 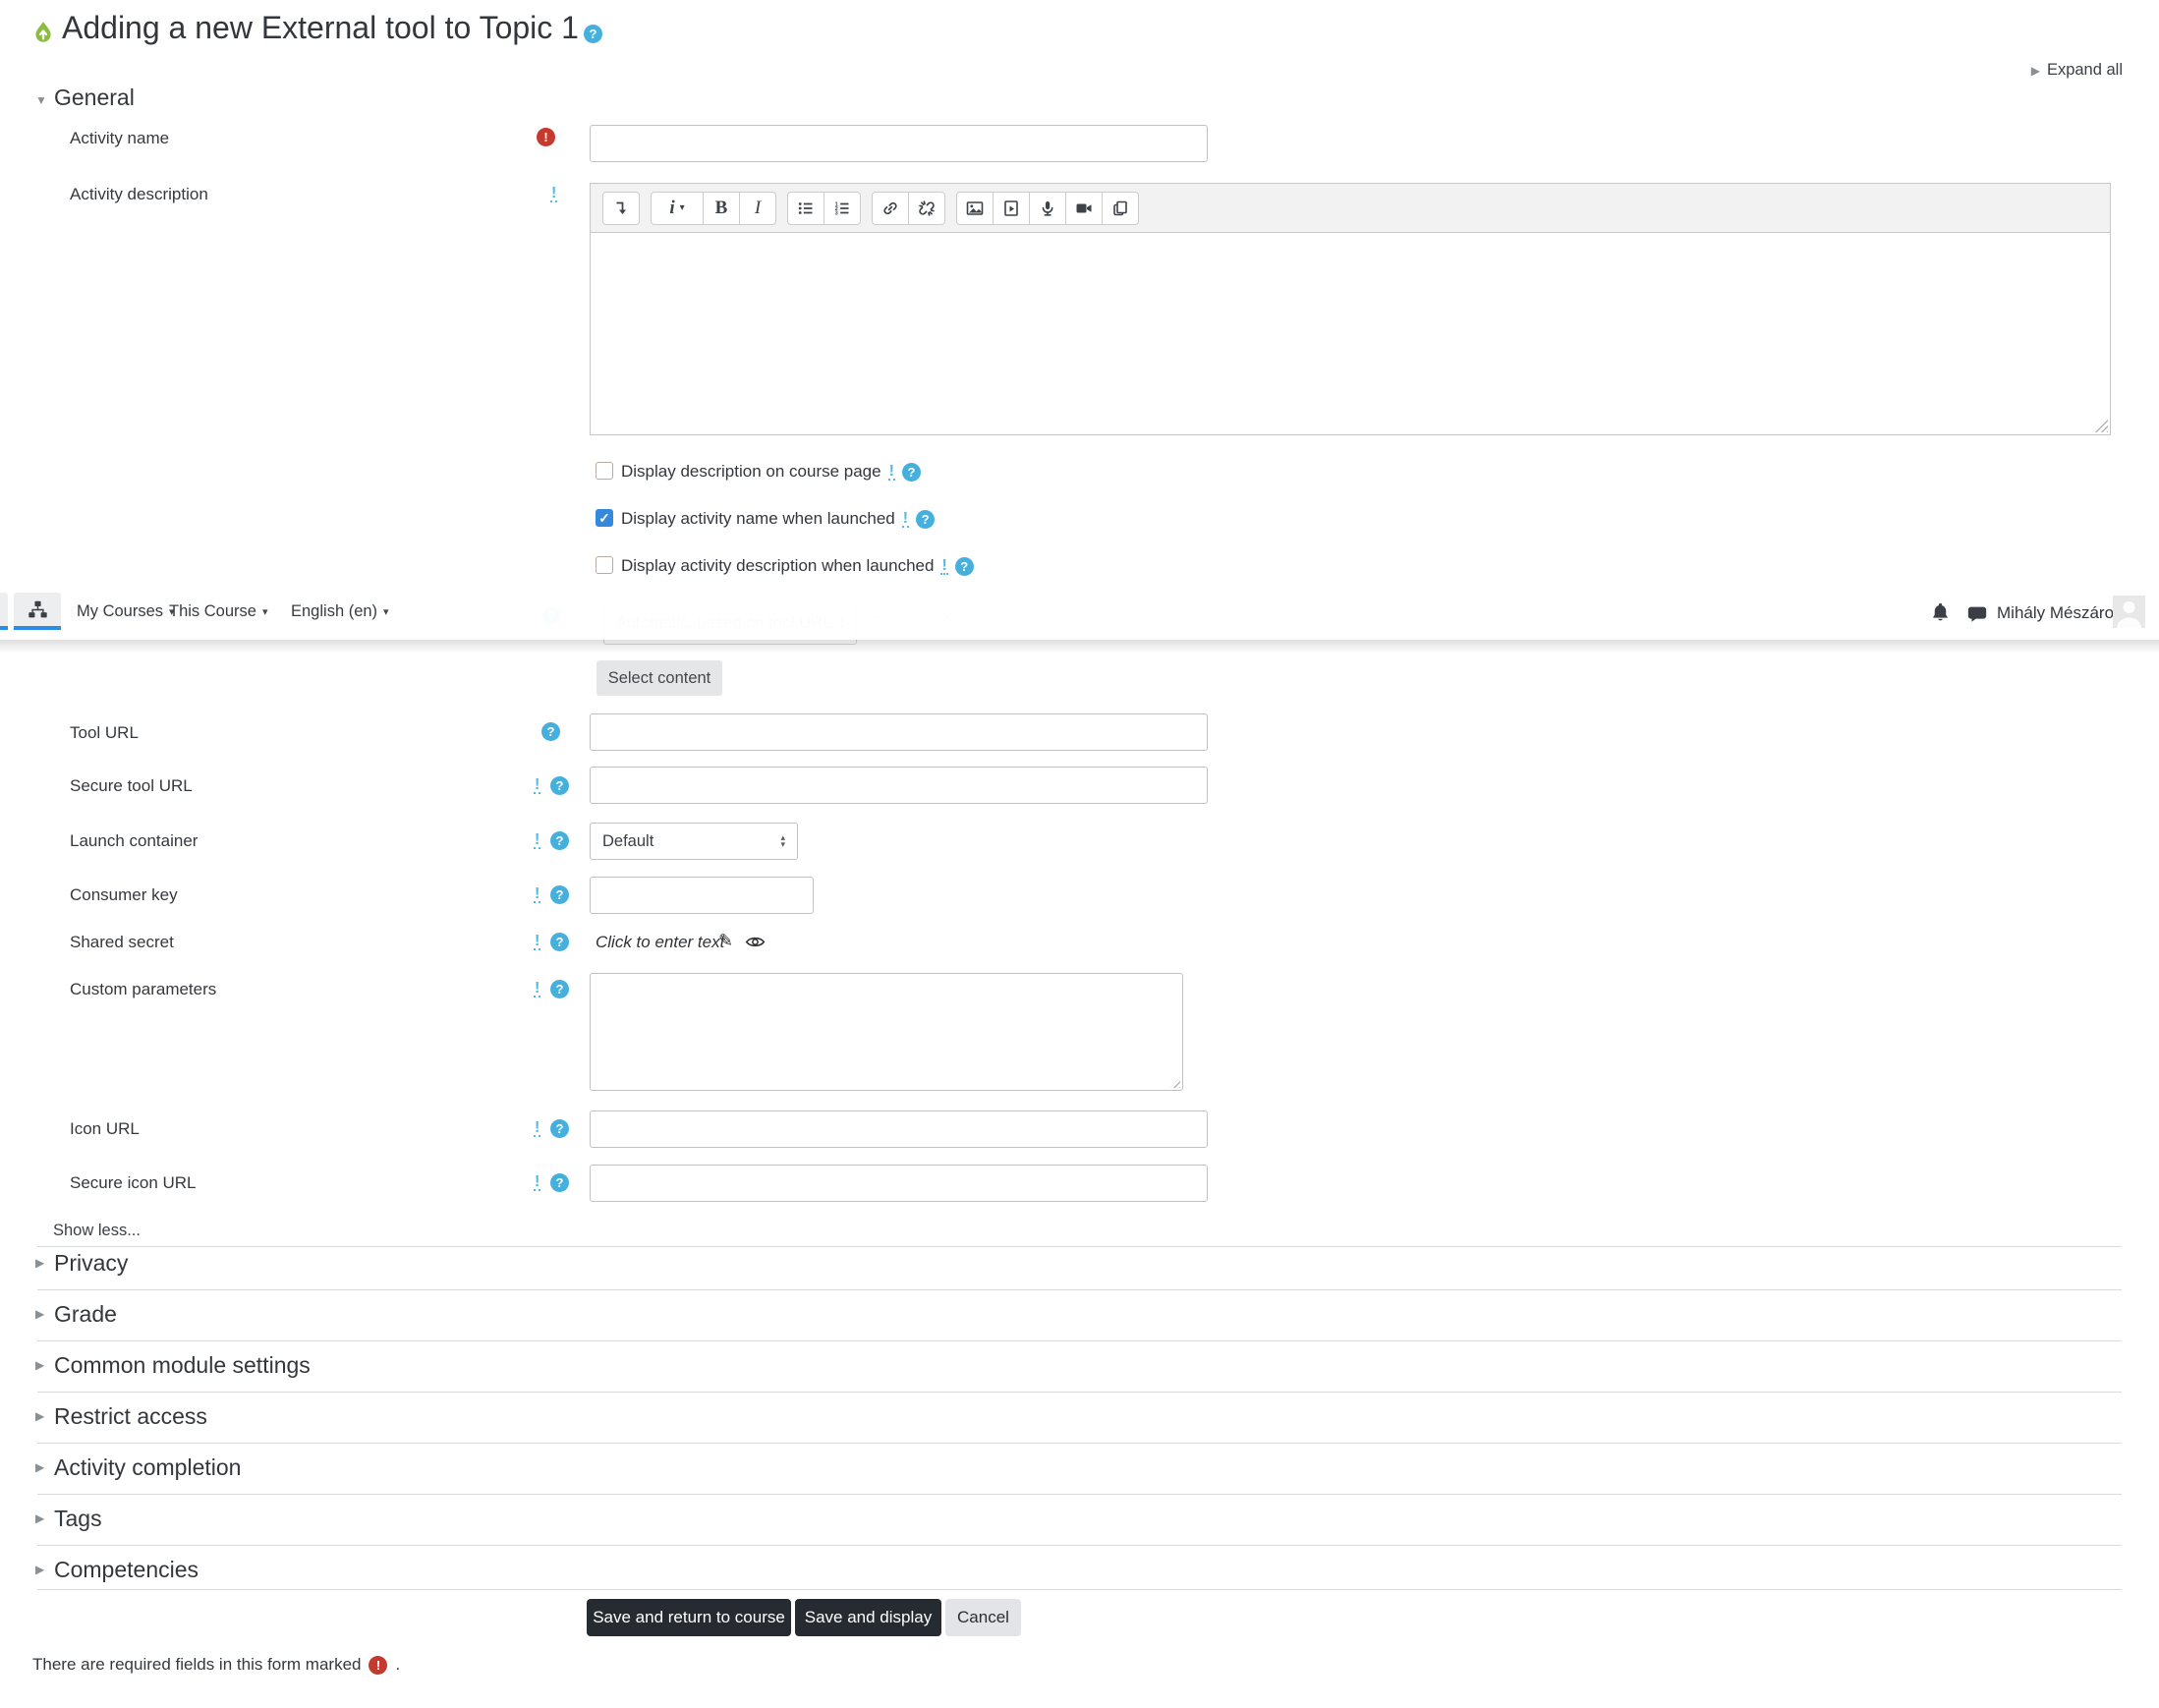 What do you see at coordinates (2077, 70) in the screenshot?
I see `expand-all-link: ▶ Expand all` at bounding box center [2077, 70].